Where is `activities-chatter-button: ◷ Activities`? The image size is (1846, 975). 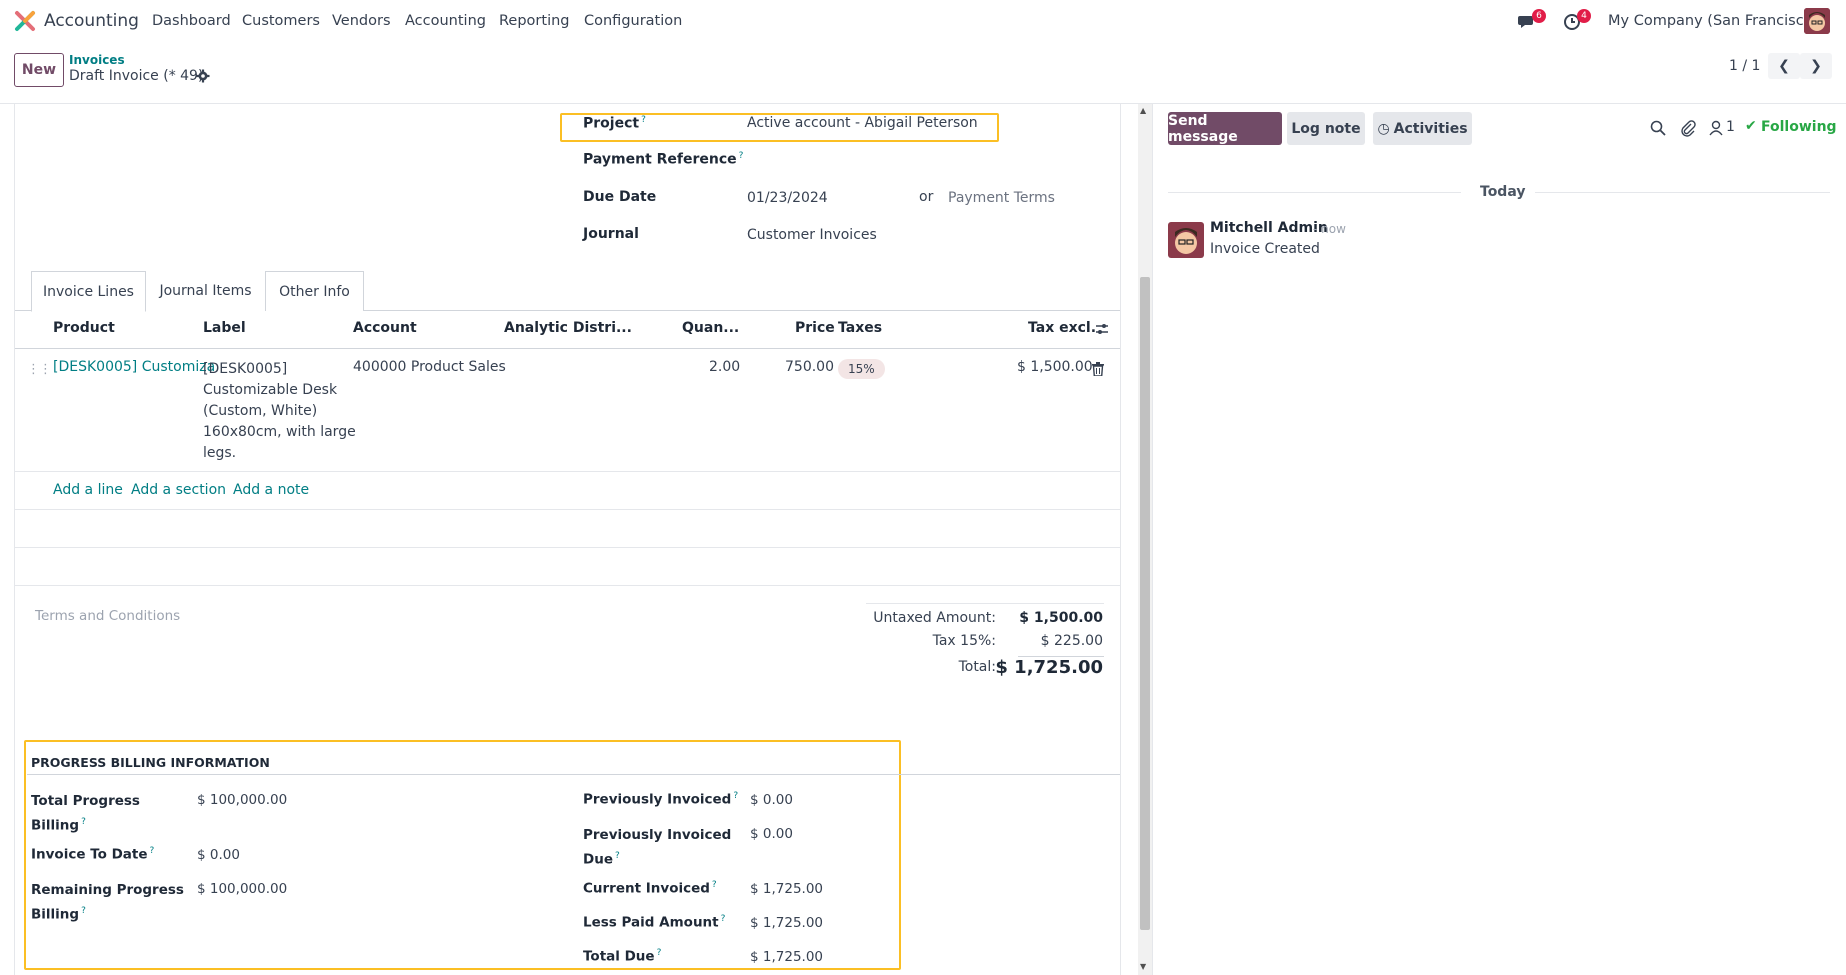 activities-chatter-button: ◷ Activities is located at coordinates (1422, 128).